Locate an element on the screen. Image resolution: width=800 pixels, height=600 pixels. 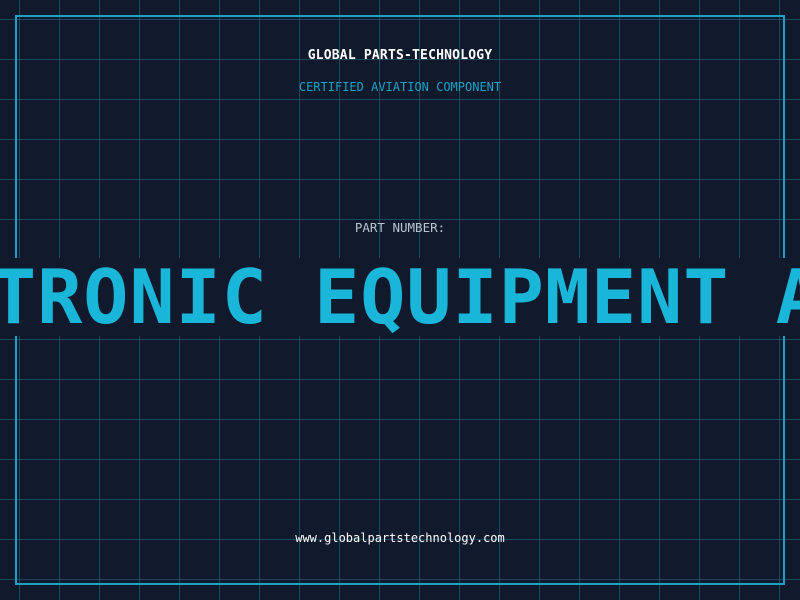
part-number-band: TRONIC EQUIPMENT A is located at coordinates (400, 297).